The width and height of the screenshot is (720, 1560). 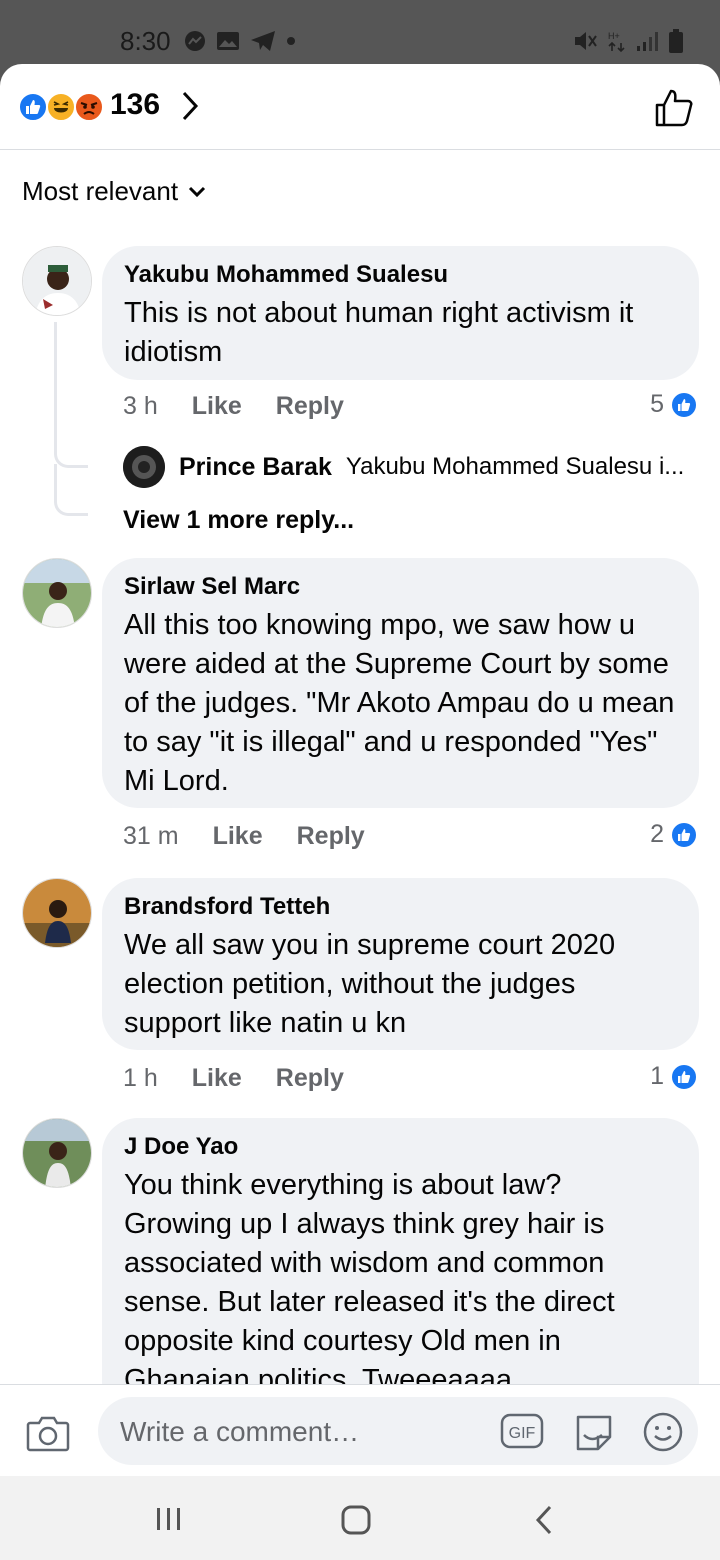 What do you see at coordinates (197, 191) in the screenshot?
I see `chevron-down-icon` at bounding box center [197, 191].